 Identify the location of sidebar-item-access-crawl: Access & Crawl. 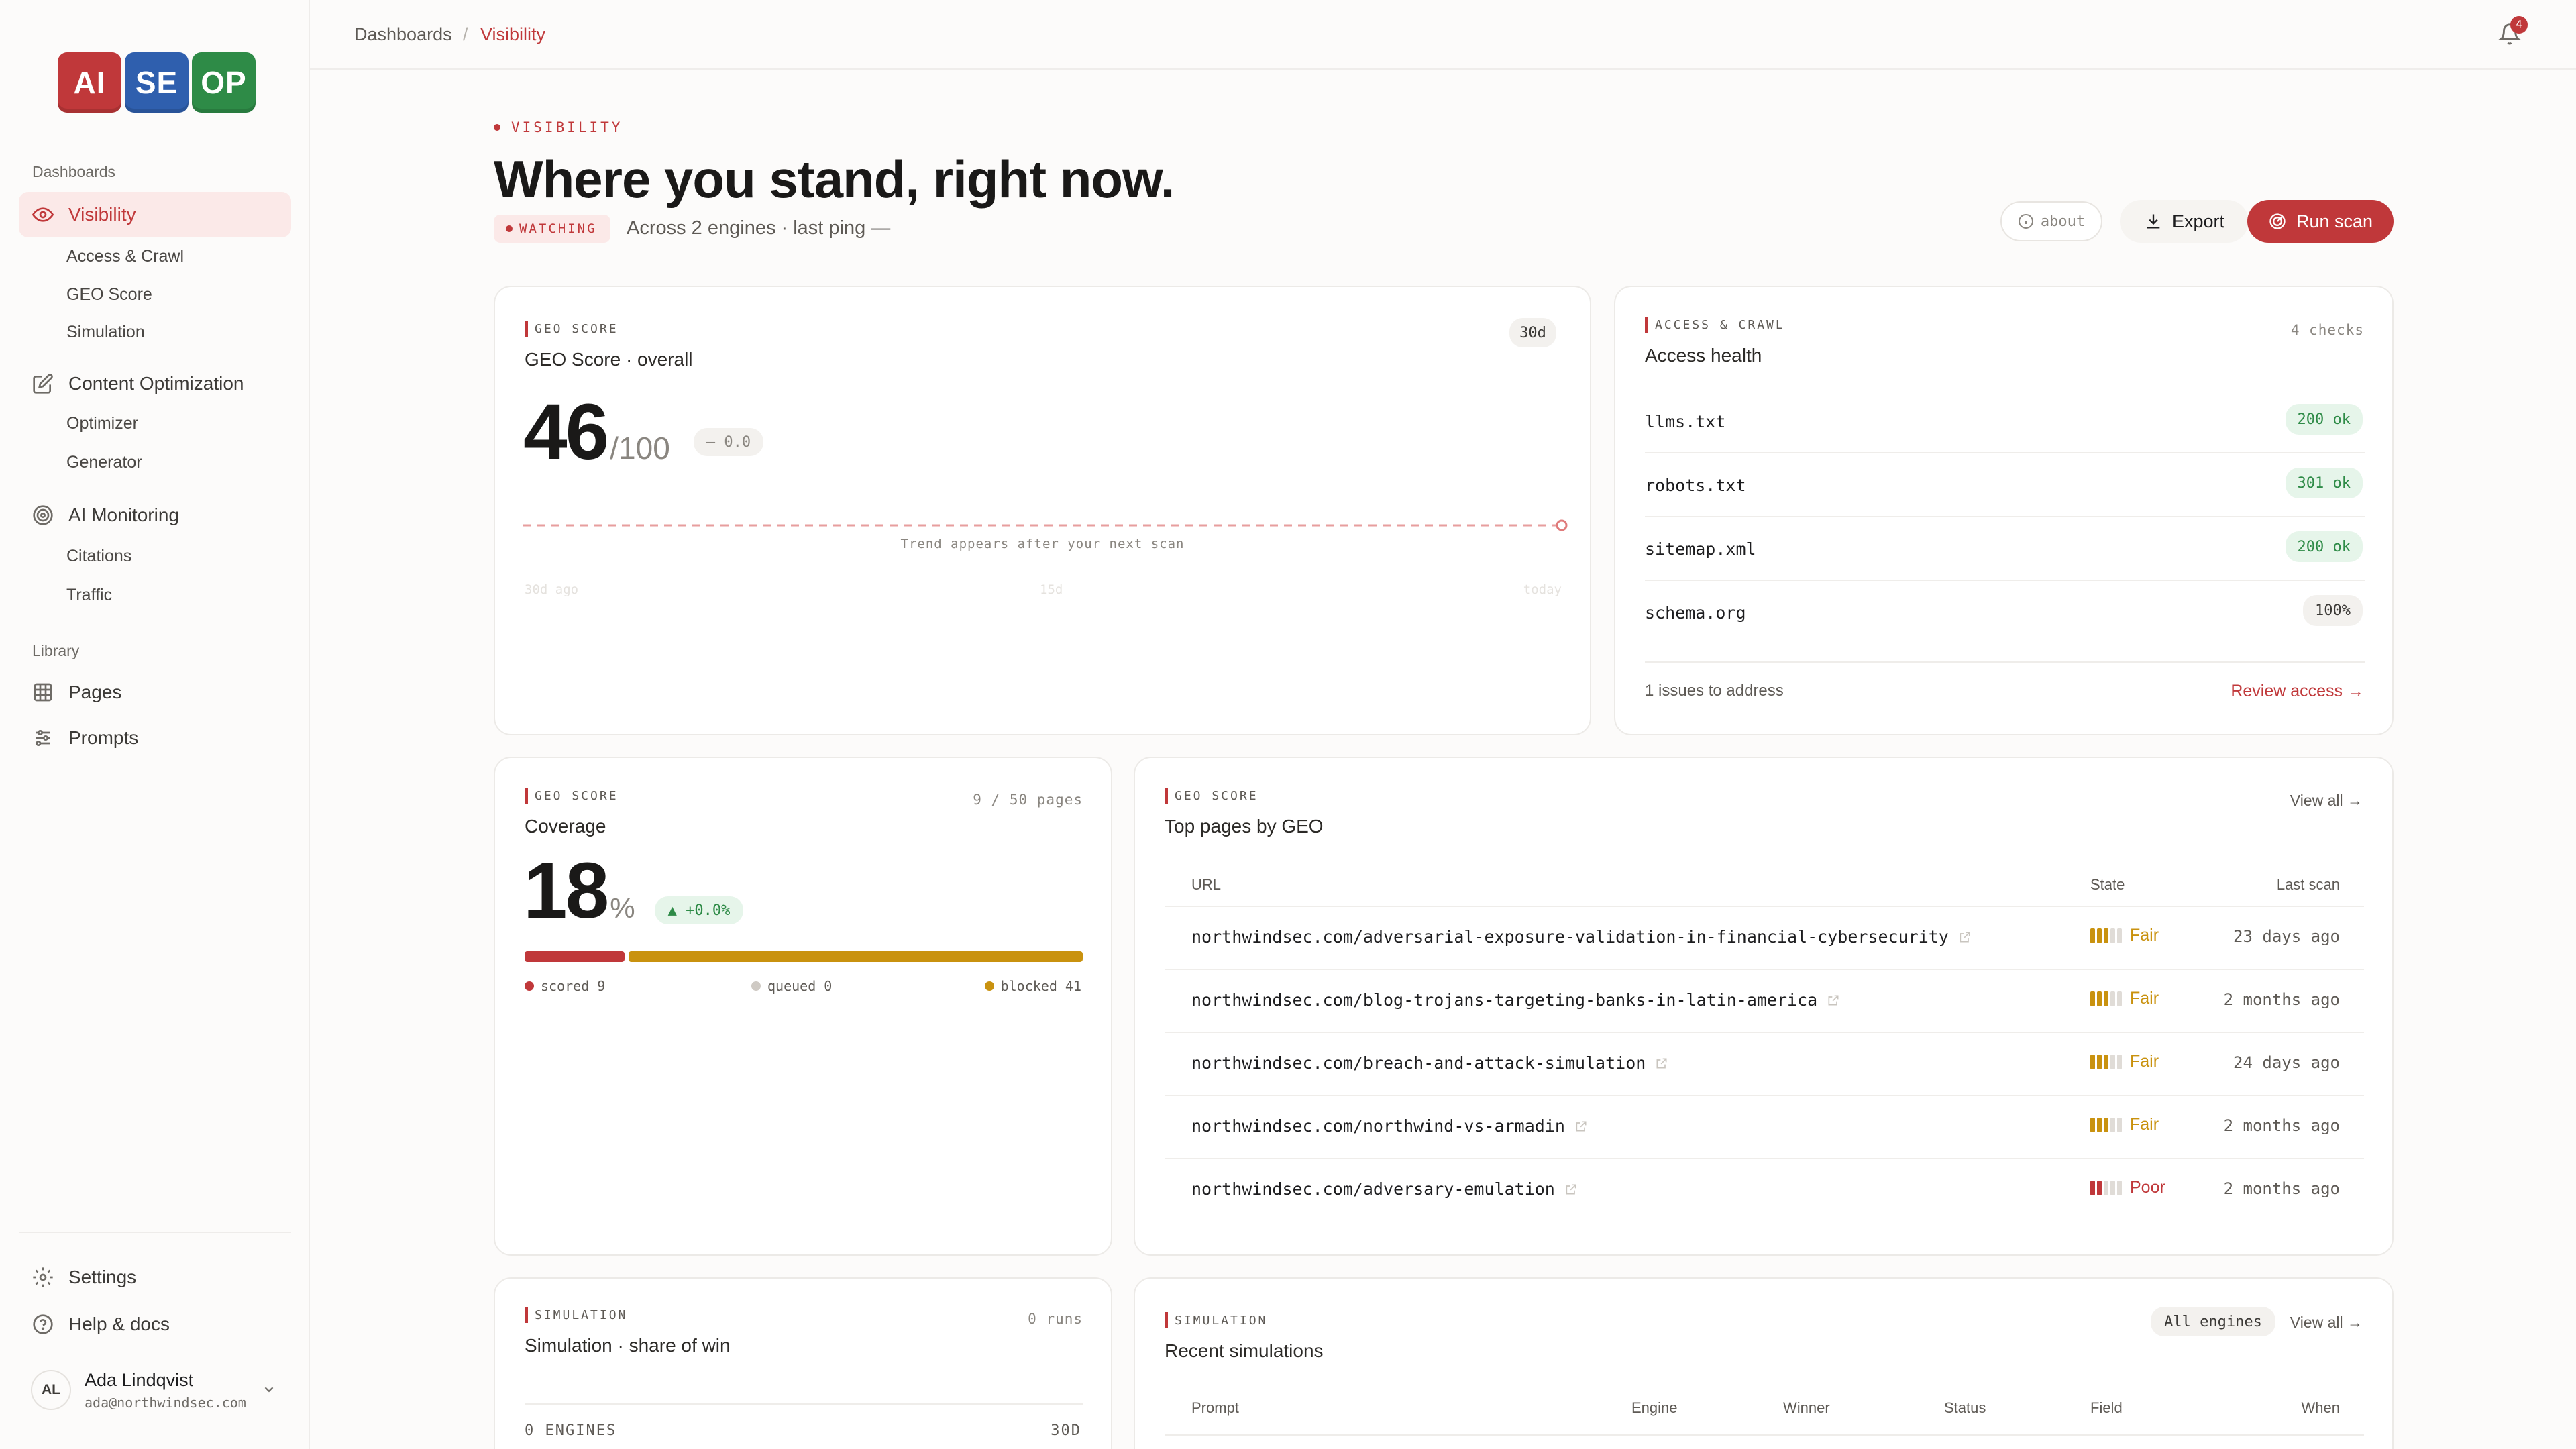
(125, 256).